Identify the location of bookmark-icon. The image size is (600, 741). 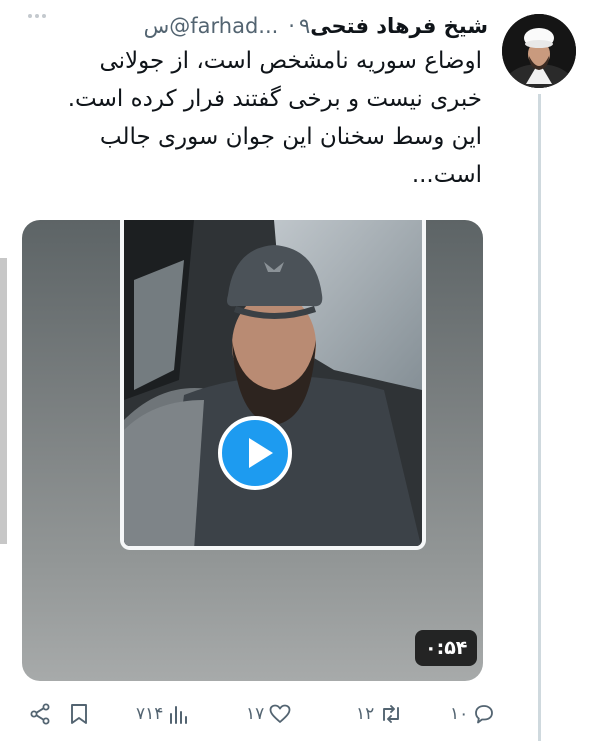
(79, 714).